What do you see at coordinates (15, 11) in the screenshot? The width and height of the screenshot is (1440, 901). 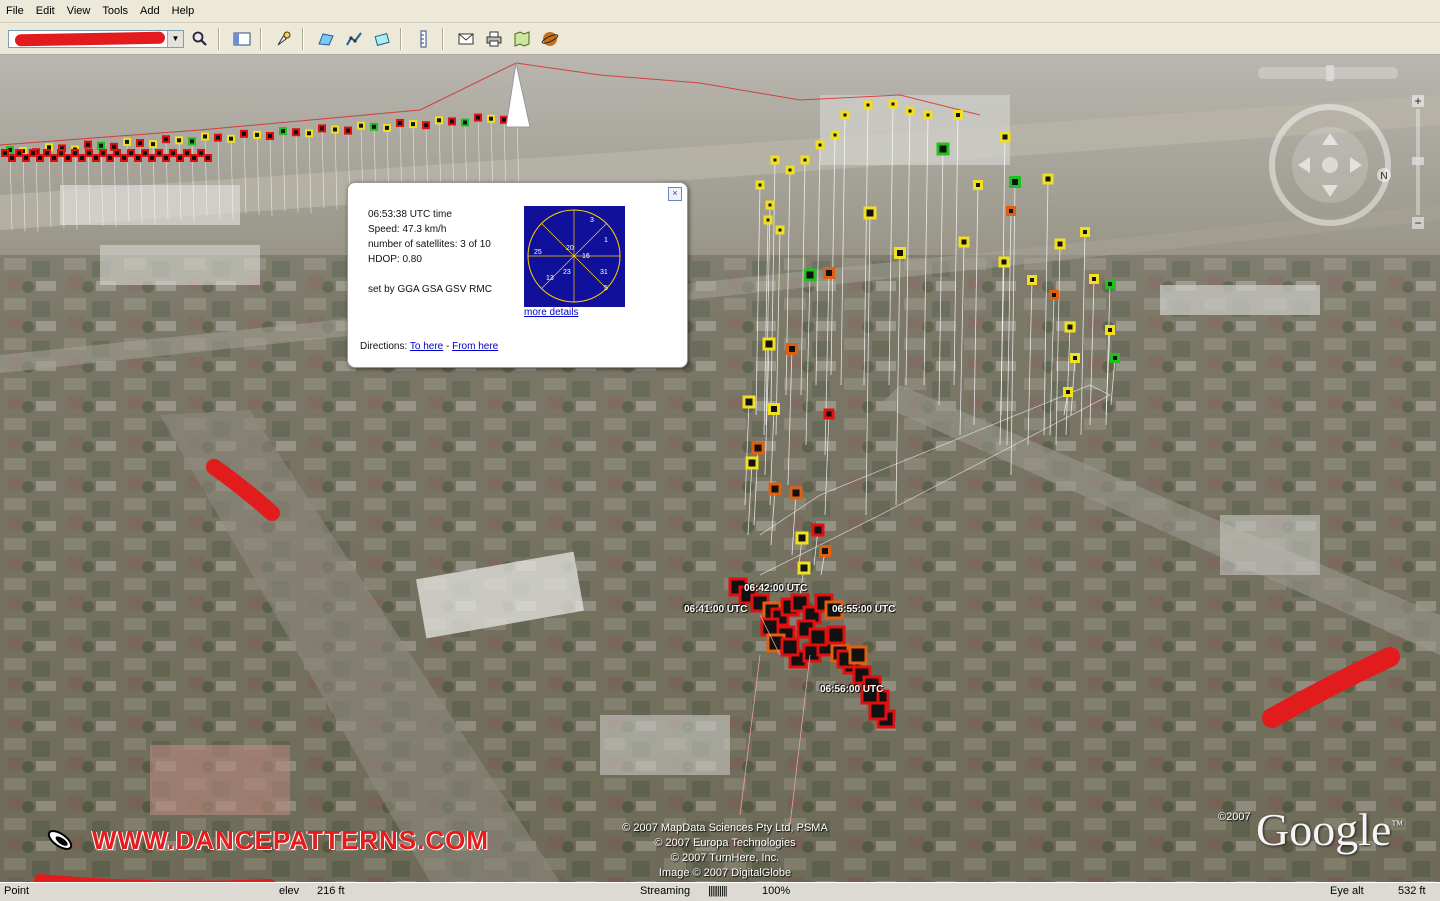 I see `menu-file: File` at bounding box center [15, 11].